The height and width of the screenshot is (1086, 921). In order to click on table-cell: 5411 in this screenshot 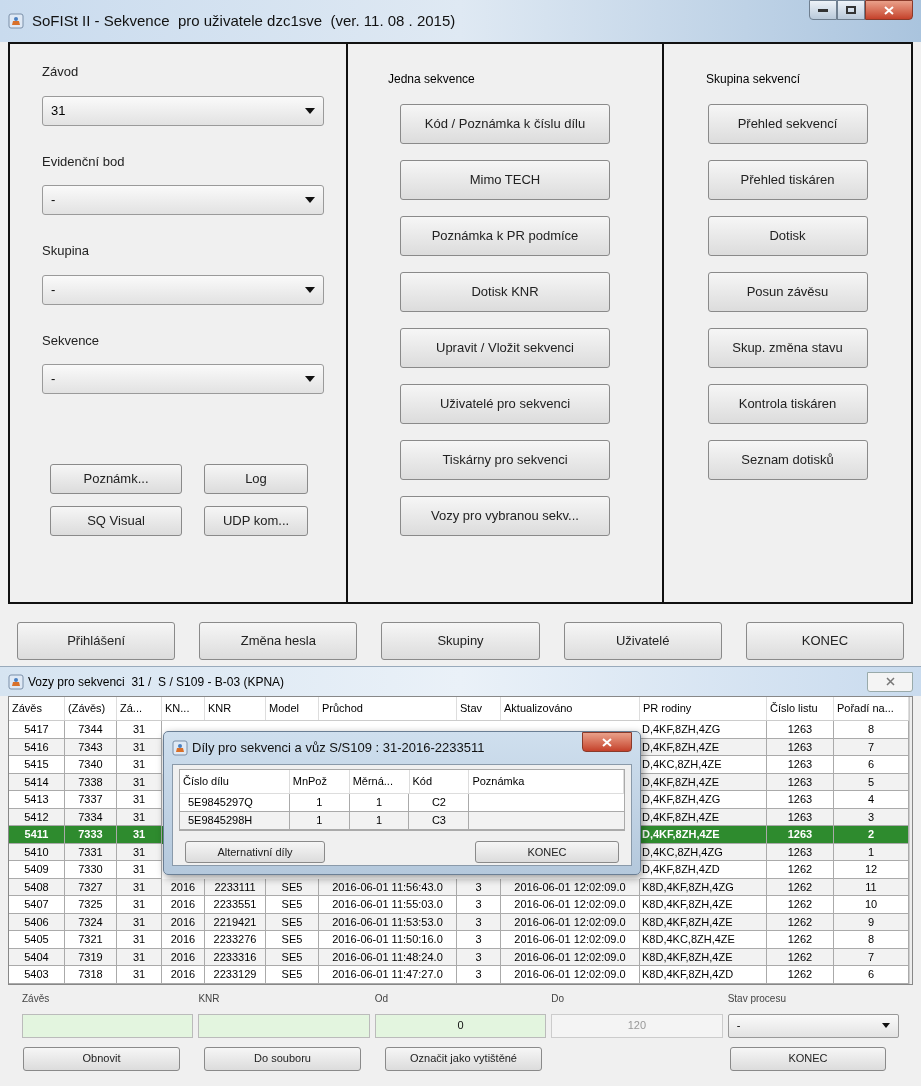, I will do `click(37, 835)`.